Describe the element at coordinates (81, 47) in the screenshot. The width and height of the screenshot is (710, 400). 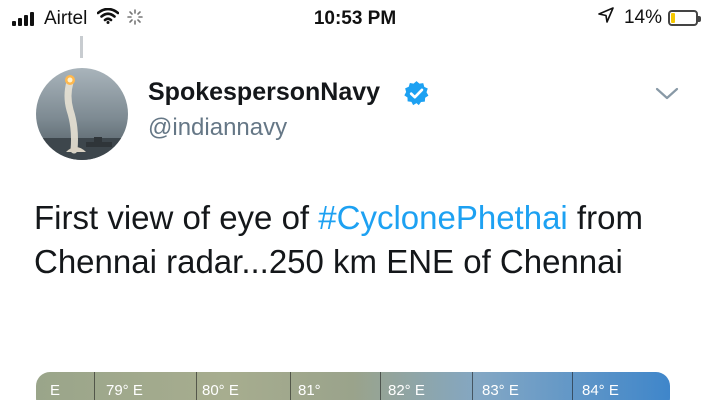
I see `thread-connector-line` at that location.